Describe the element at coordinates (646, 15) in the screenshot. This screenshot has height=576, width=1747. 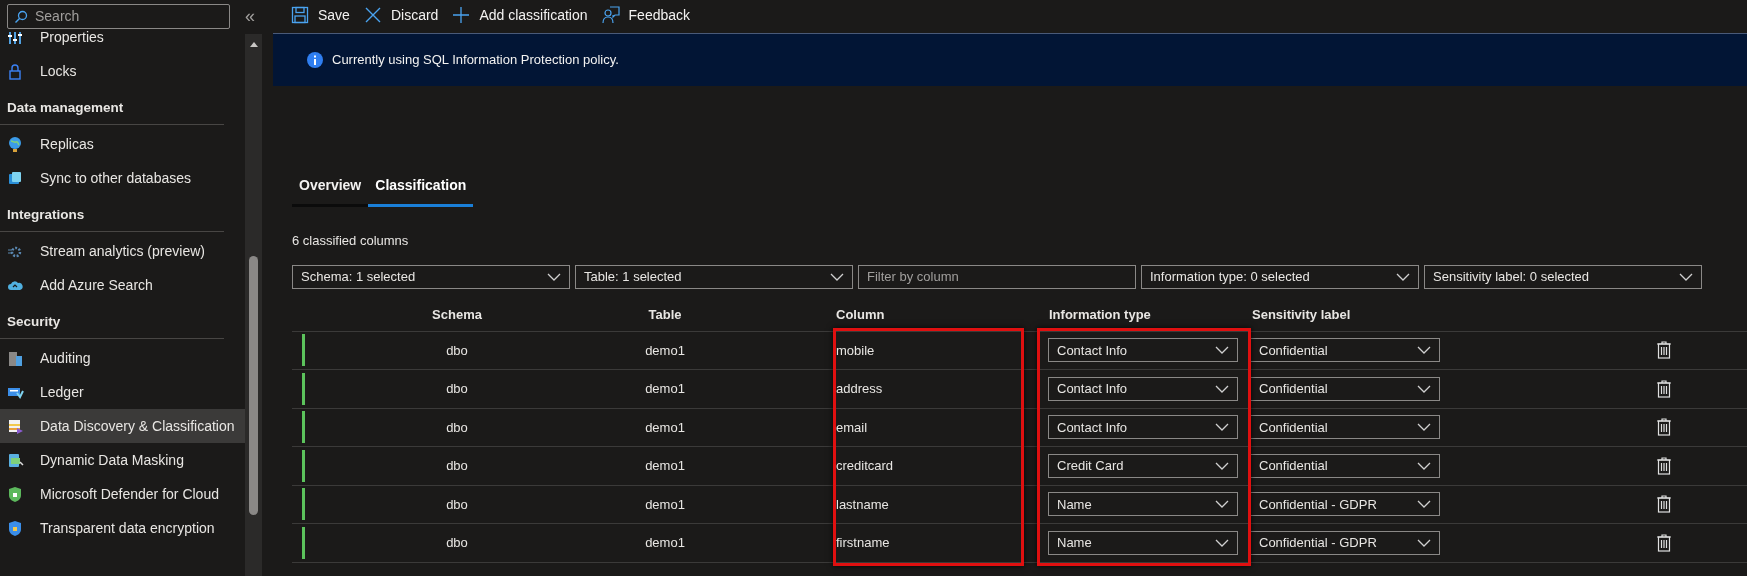
I see `toolbar-button: Feedback` at that location.